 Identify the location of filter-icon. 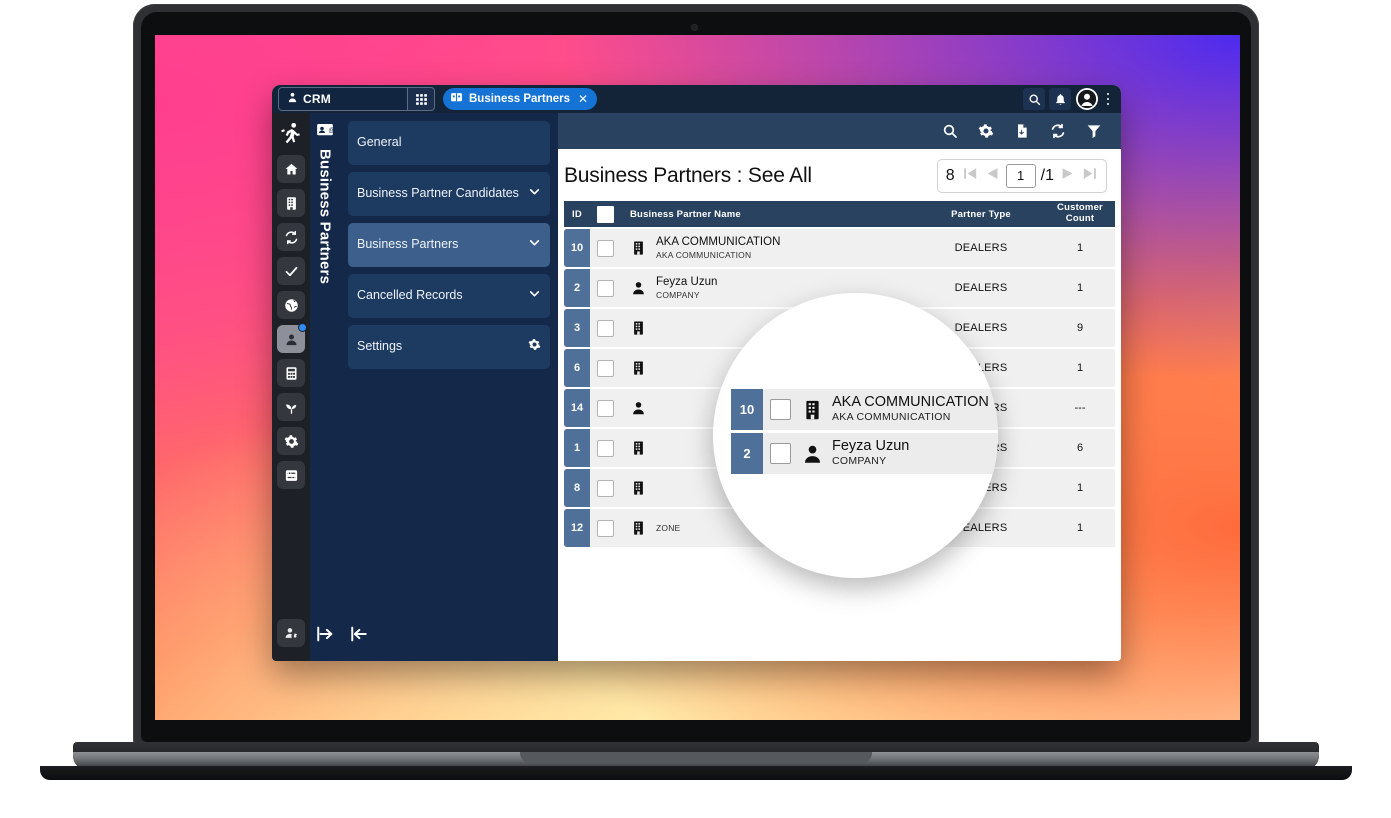
(1094, 131).